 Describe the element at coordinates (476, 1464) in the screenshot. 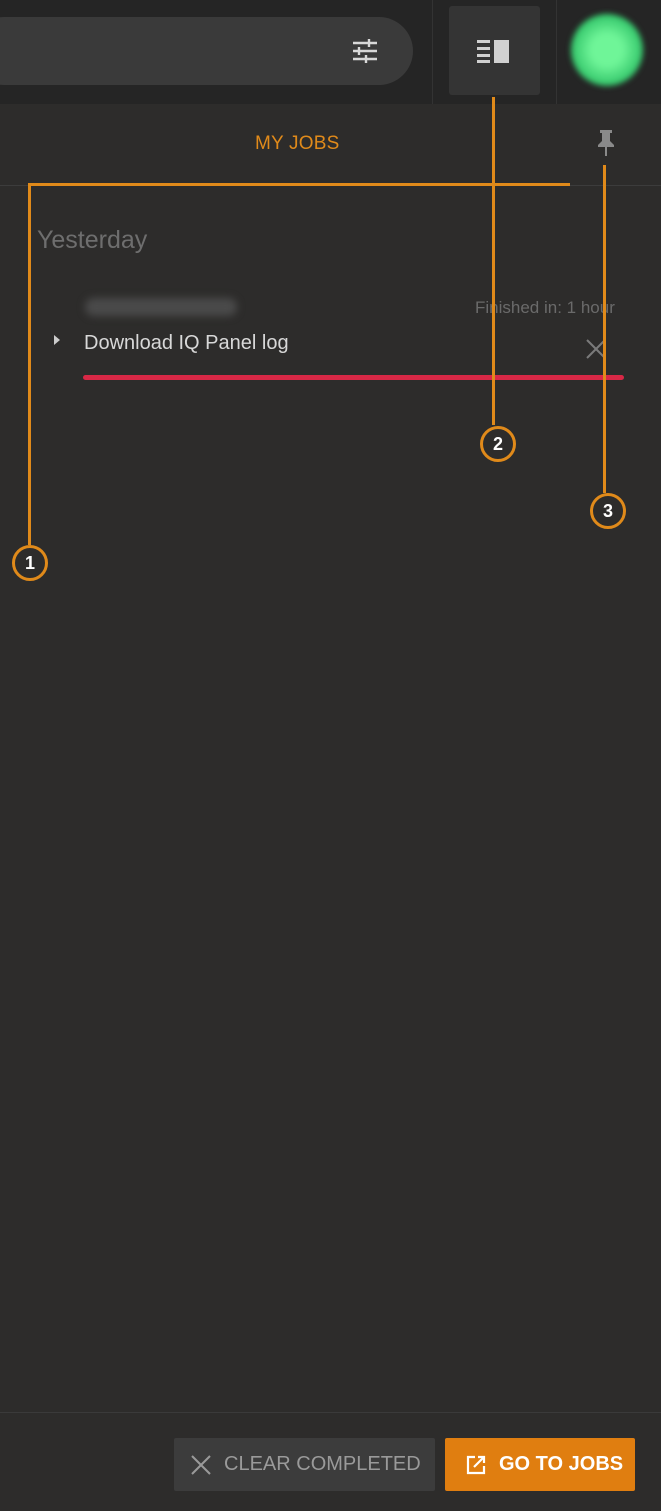

I see `open-external-icon` at that location.